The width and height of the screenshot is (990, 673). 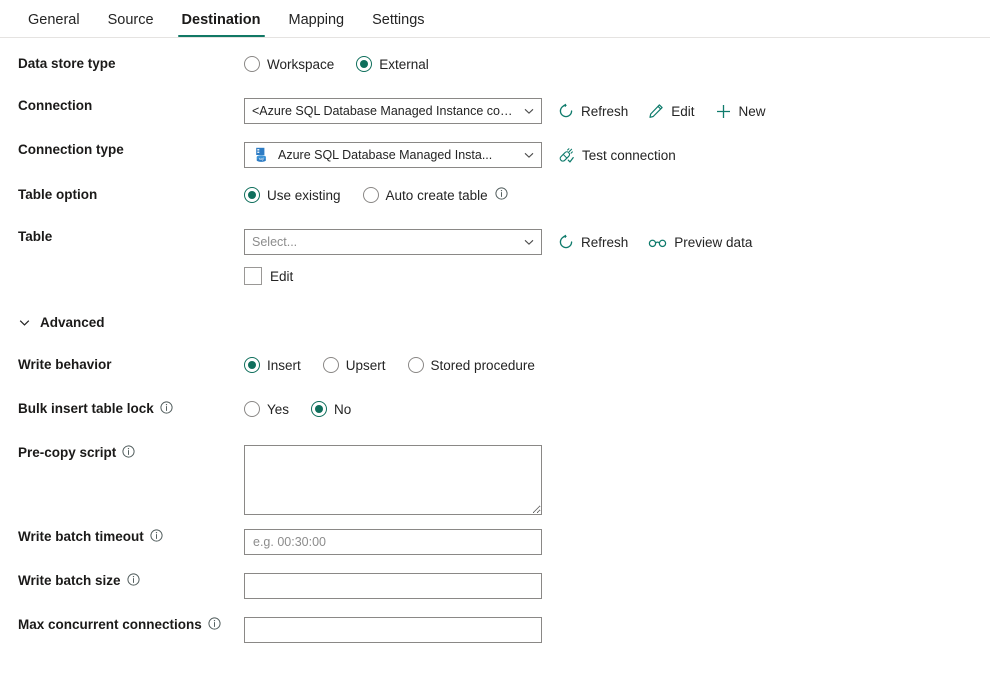 I want to click on write-batch-size-input, so click(x=393, y=586).